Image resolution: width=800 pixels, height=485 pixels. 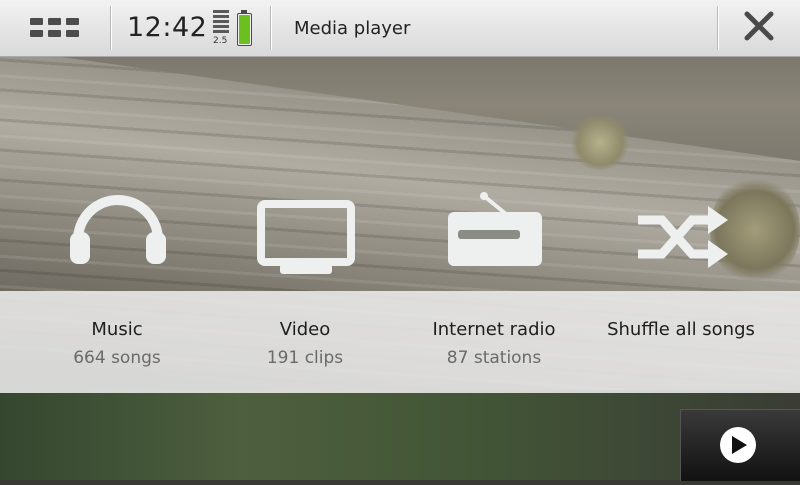 What do you see at coordinates (54, 28) in the screenshot?
I see `grid-menu-icon` at bounding box center [54, 28].